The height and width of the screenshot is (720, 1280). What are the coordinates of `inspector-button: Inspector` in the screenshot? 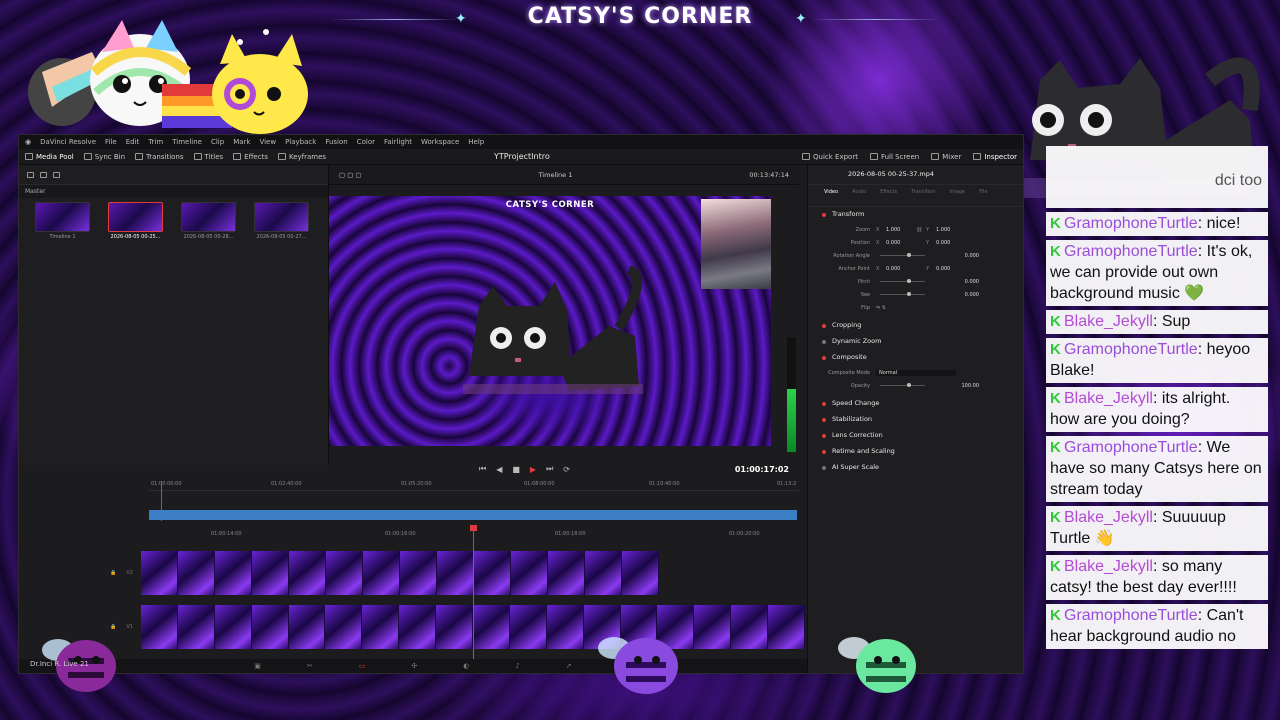 It's located at (995, 157).